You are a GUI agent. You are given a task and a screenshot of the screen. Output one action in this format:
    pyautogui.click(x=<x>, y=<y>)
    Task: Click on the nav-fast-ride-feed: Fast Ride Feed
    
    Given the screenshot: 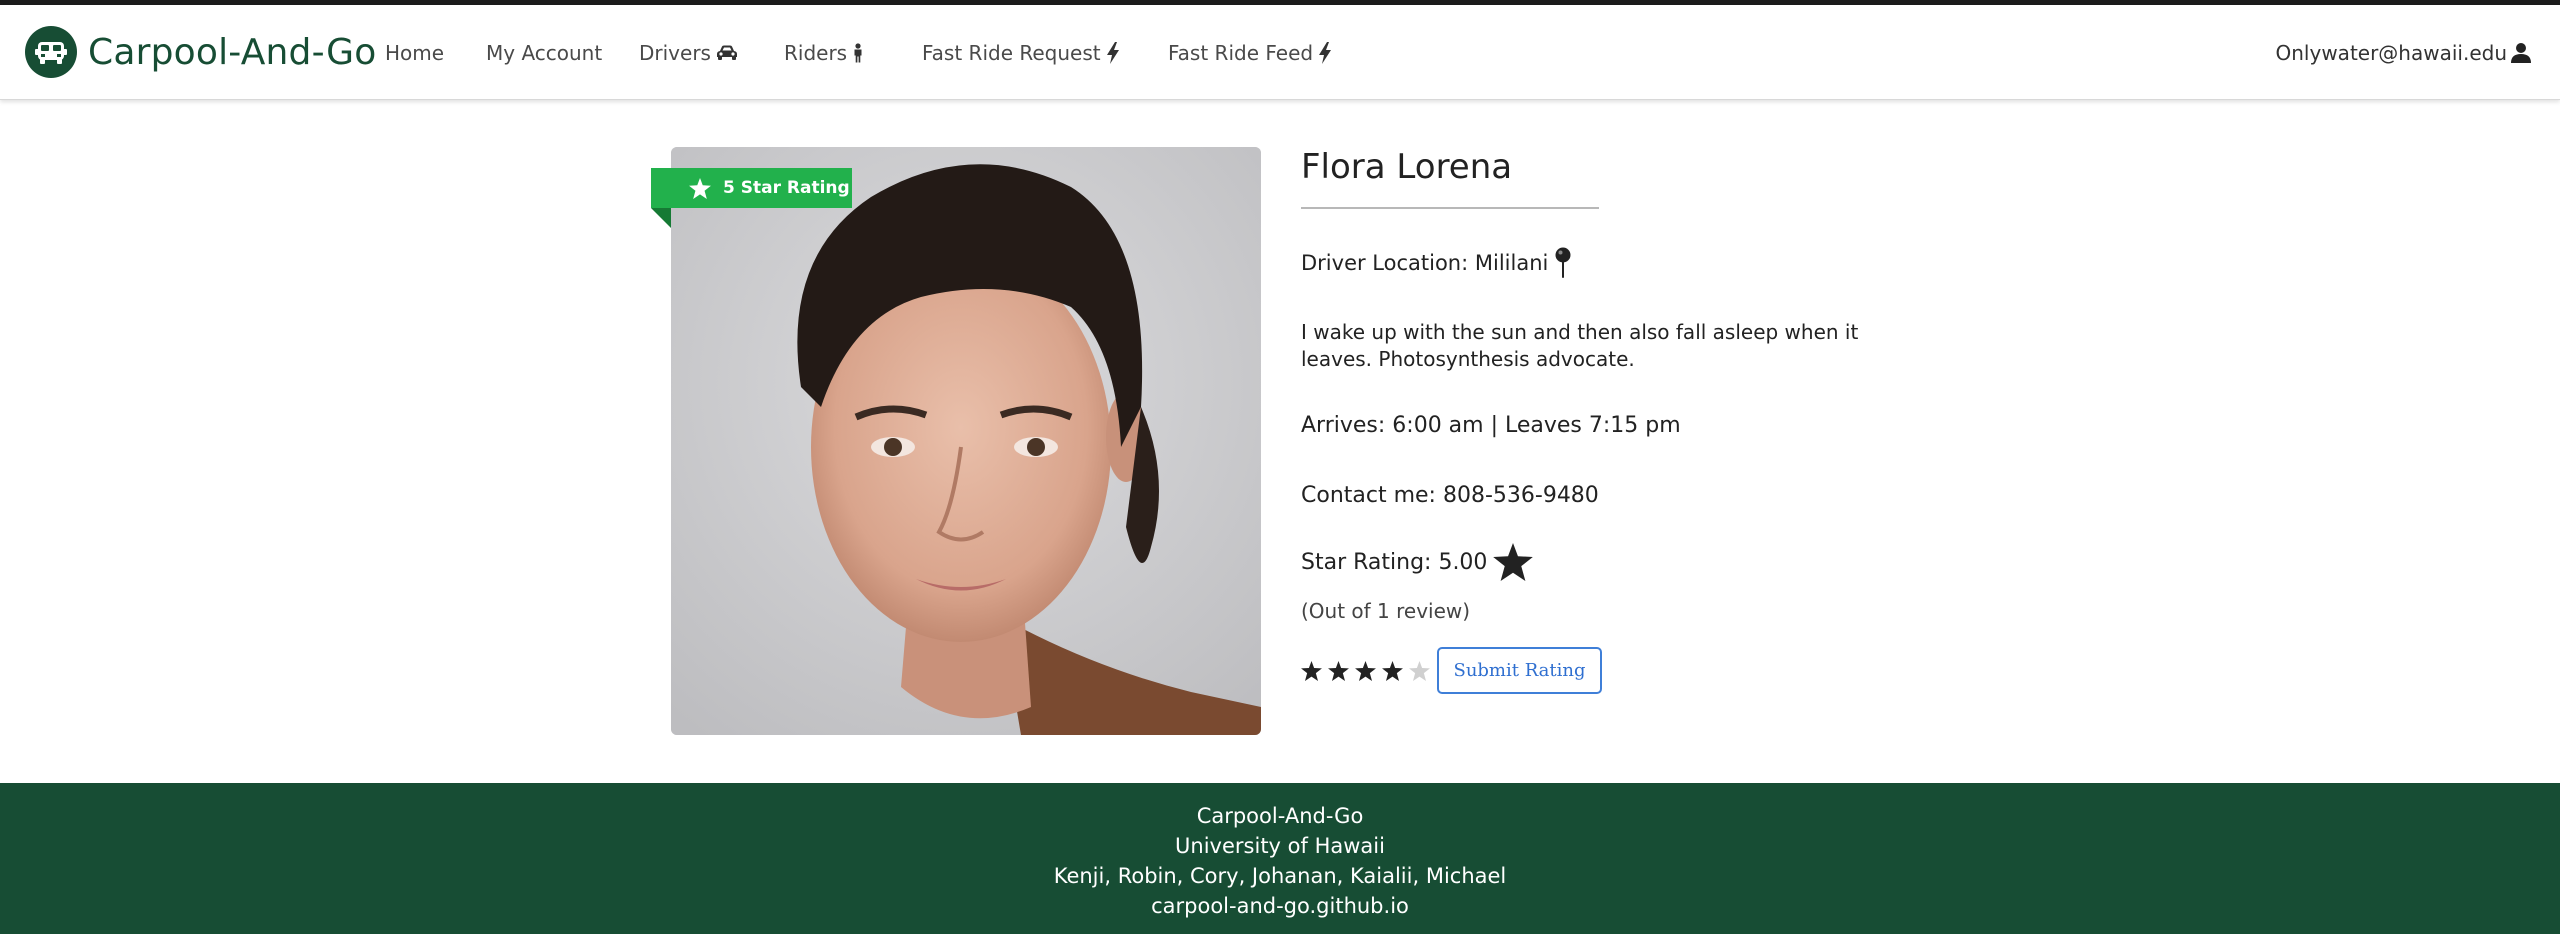 What is the action you would take?
    pyautogui.click(x=1250, y=53)
    